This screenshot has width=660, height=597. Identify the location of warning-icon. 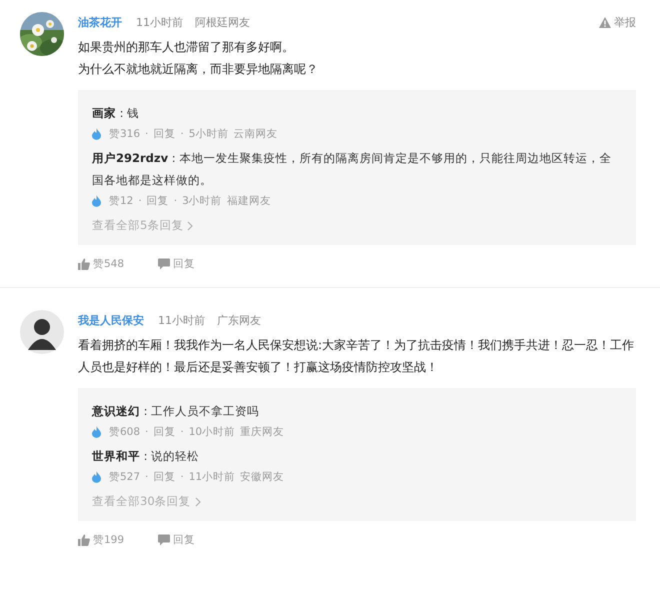
(605, 22).